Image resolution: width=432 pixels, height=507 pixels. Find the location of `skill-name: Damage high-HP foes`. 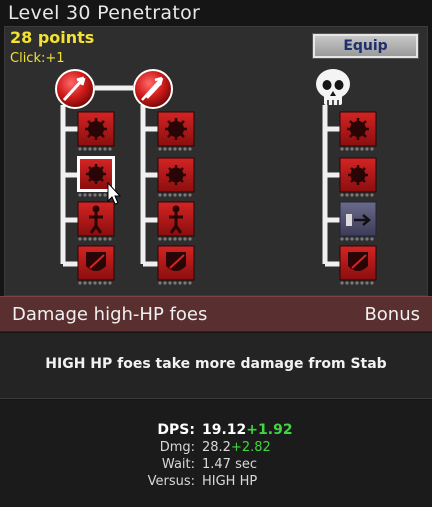

skill-name: Damage high-HP foes is located at coordinates (110, 314).